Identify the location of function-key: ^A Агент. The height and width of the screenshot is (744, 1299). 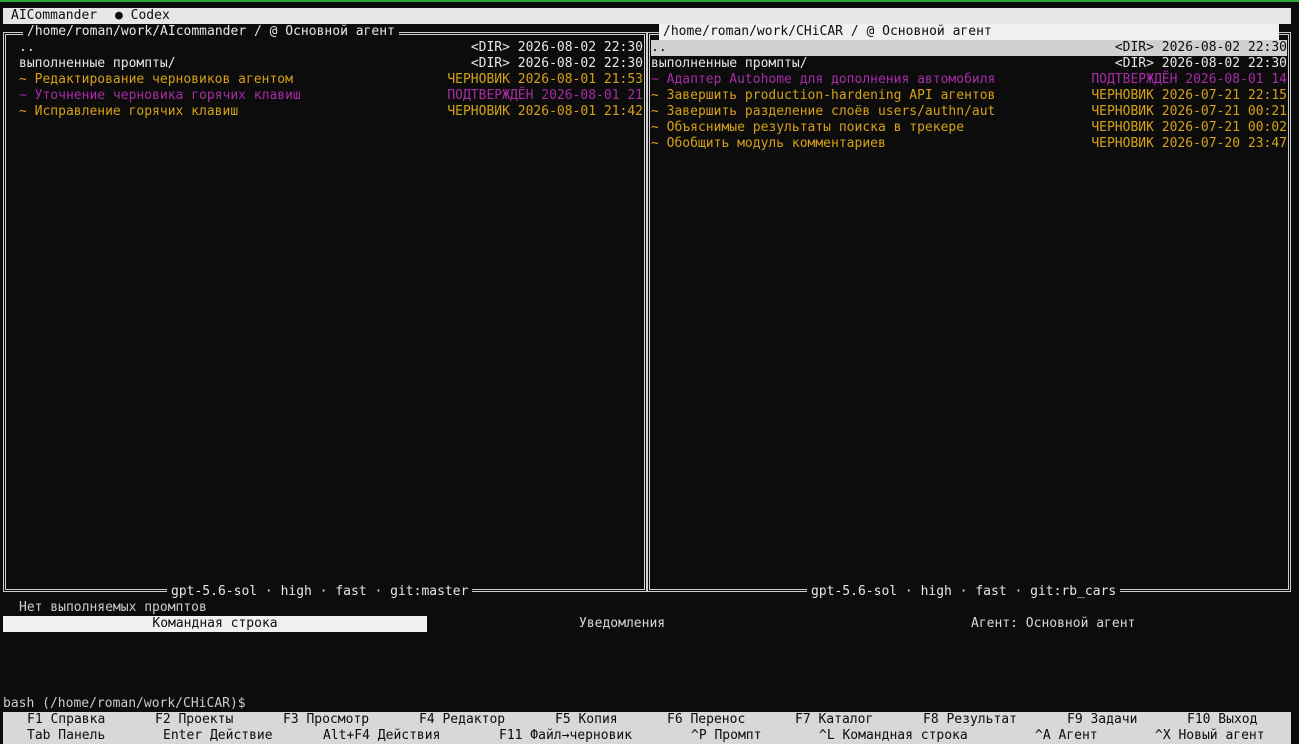
(1066, 736).